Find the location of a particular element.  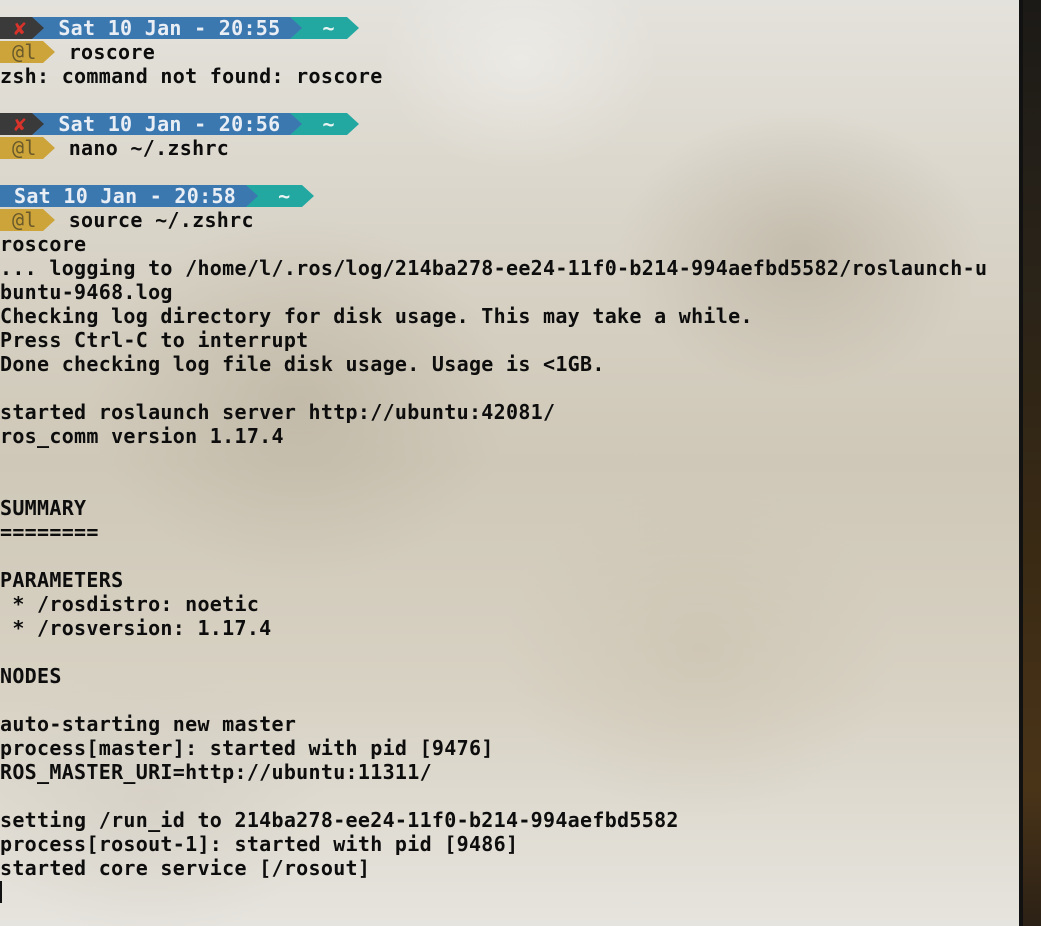

command-text: source ~/.zshrc is located at coordinates (161, 220).